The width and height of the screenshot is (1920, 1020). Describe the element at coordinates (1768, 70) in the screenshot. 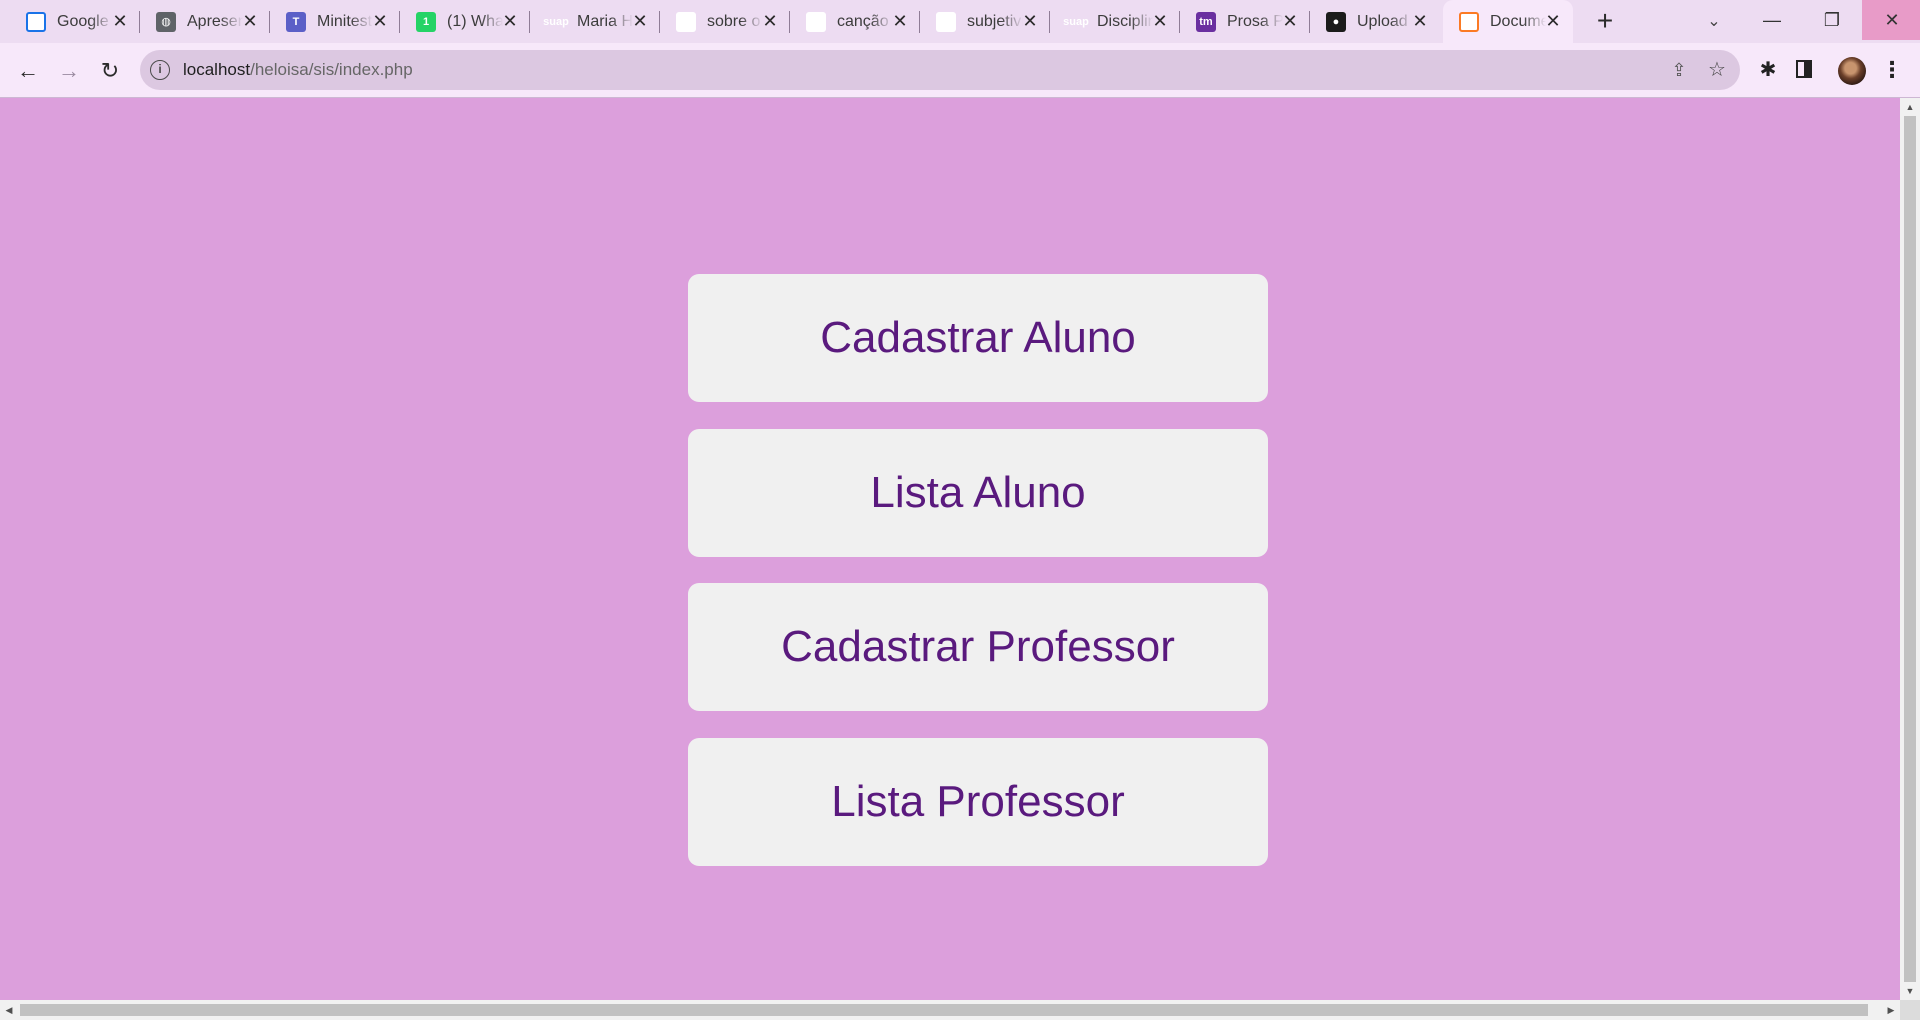

I see `extensions-puzzle-icon: ✱` at that location.